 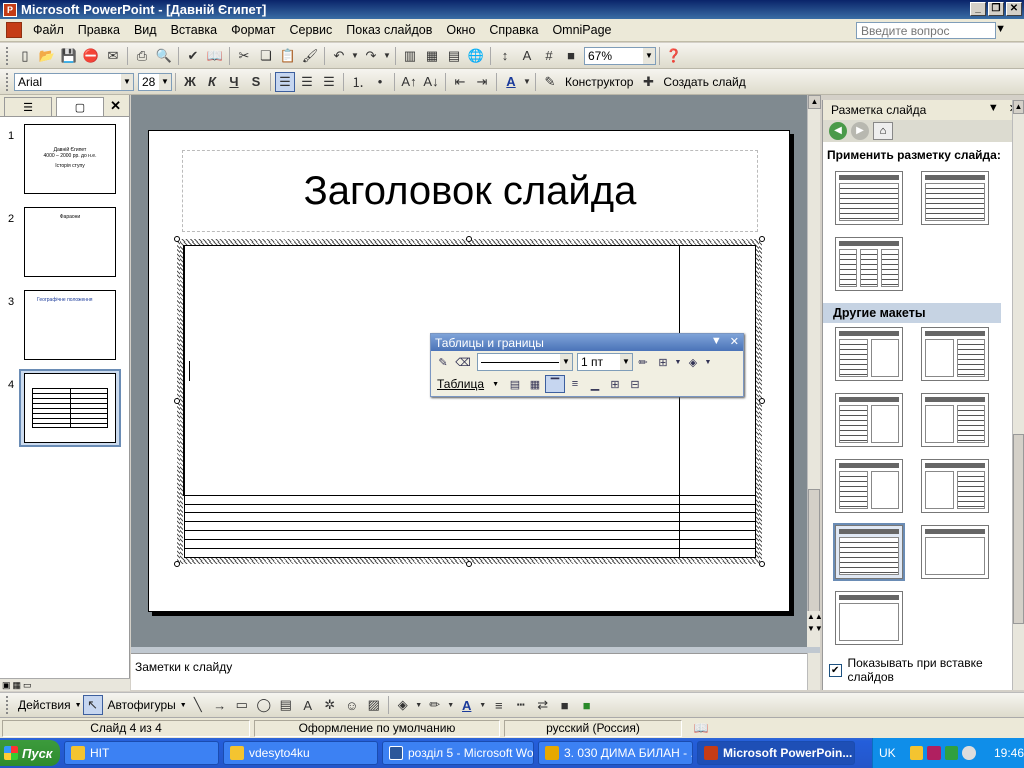 I want to click on close-button: ✕, so click(x=1014, y=9).